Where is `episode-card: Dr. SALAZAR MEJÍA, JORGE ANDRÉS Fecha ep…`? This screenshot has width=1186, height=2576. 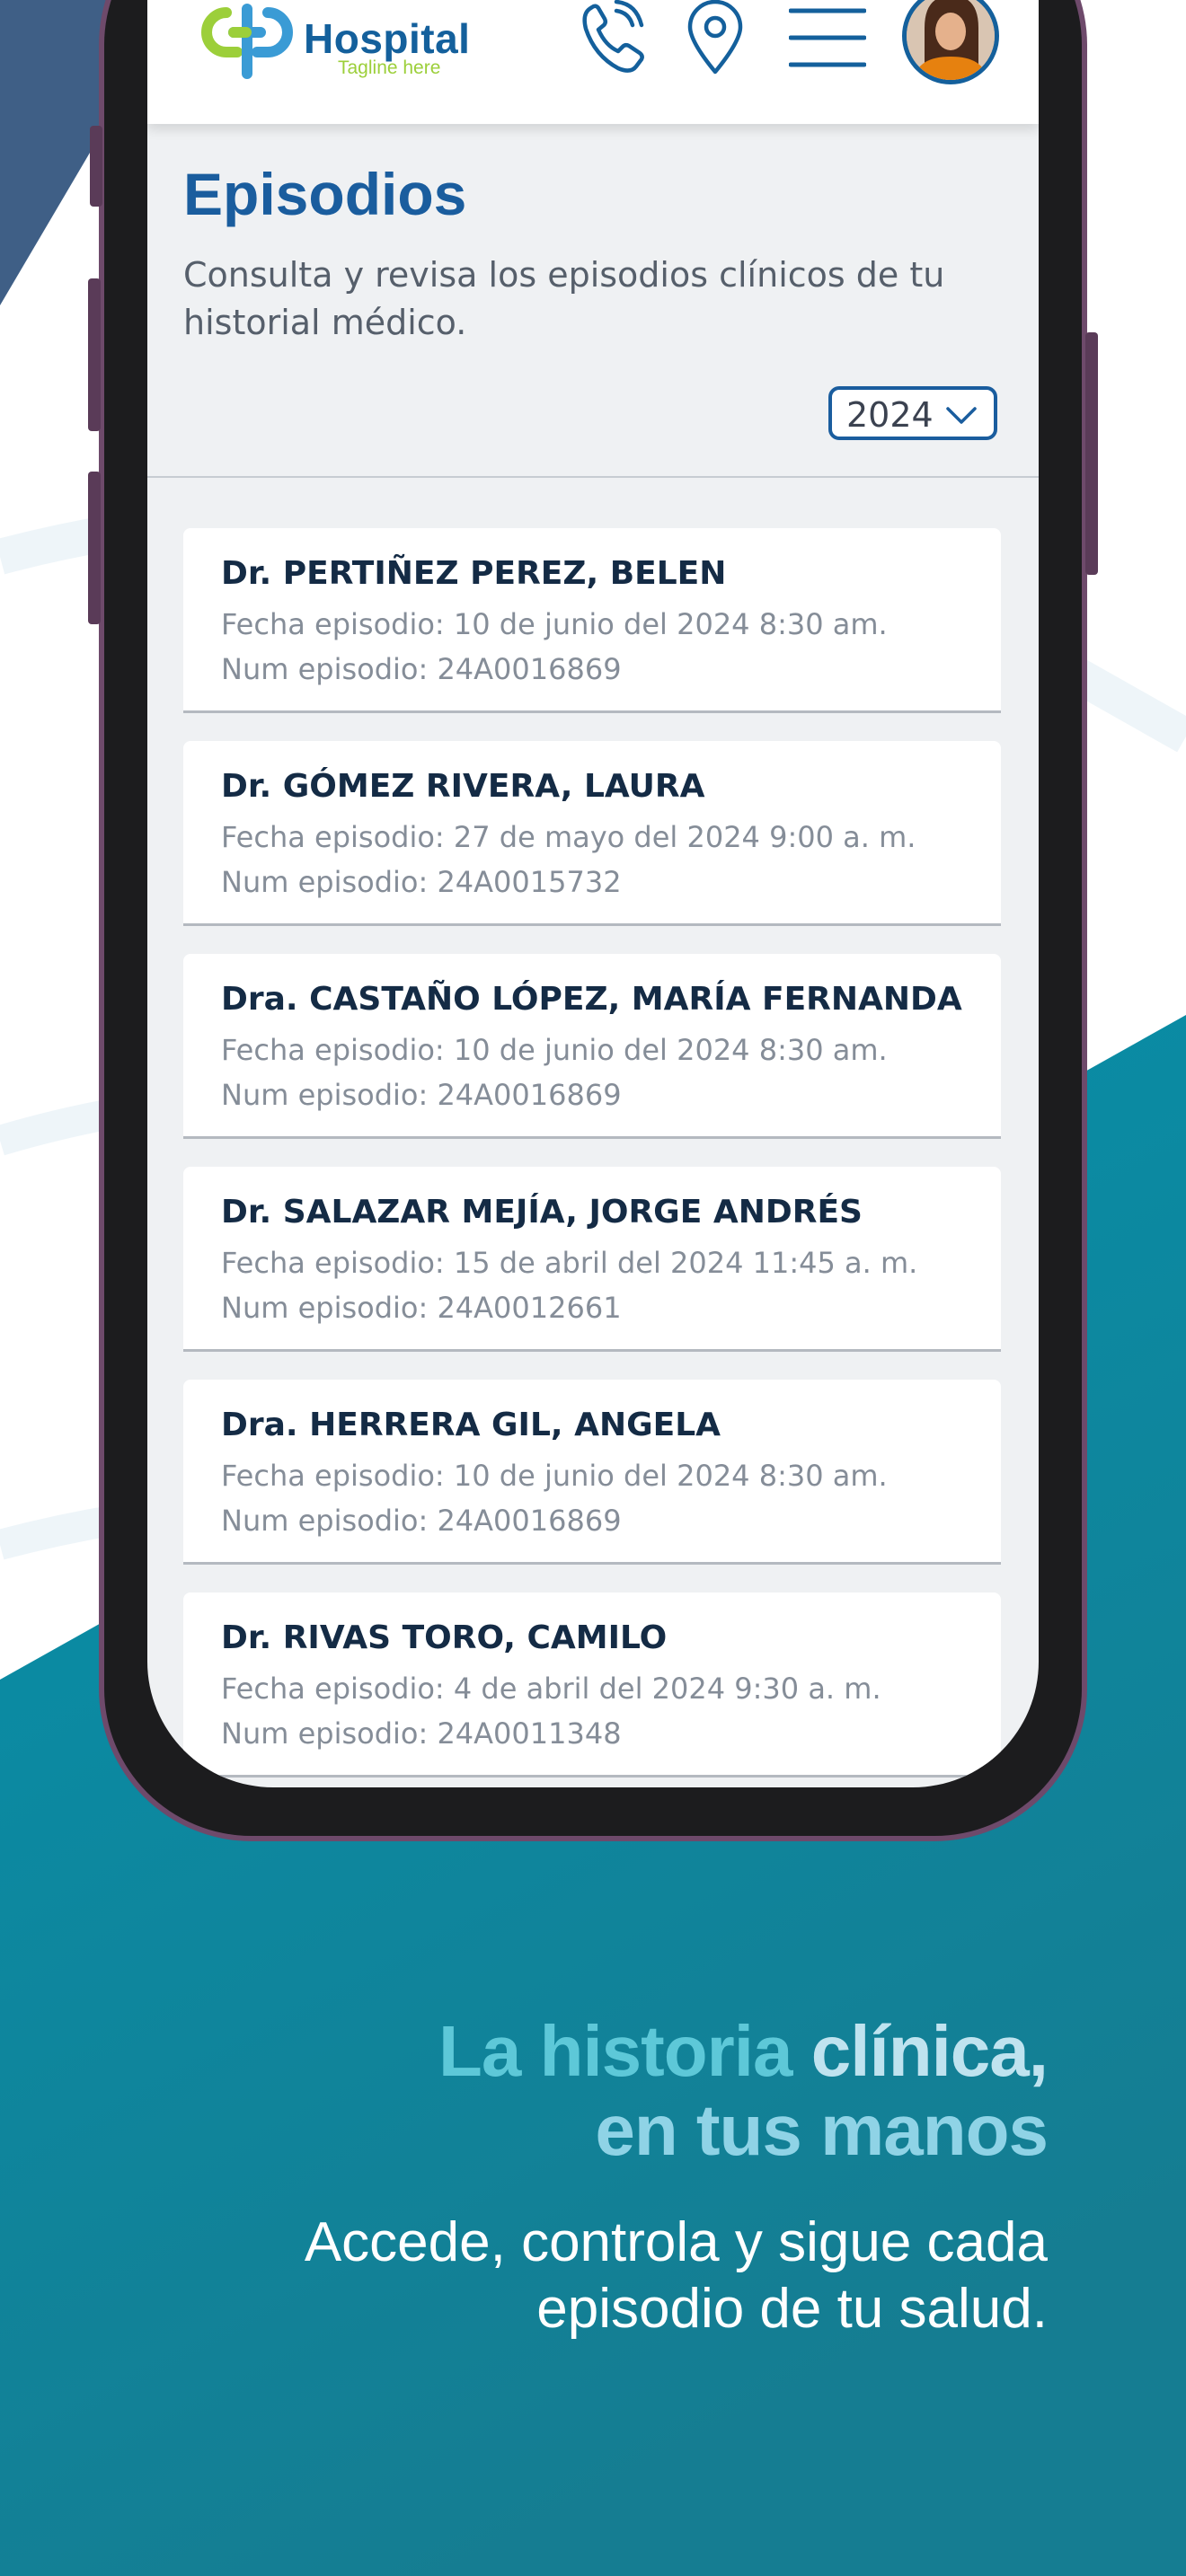
episode-card: Dr. SALAZAR MEJÍA, JORGE ANDRÉS Fecha ep… is located at coordinates (592, 1259).